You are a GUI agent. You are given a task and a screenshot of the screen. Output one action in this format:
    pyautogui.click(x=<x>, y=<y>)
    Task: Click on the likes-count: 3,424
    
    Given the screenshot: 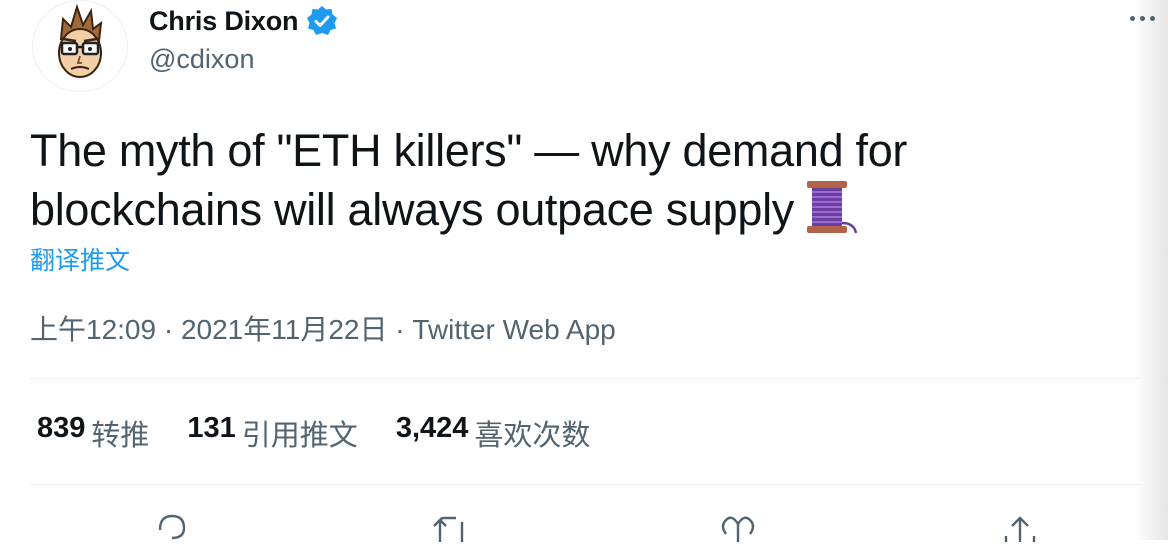 What is the action you would take?
    pyautogui.click(x=432, y=428)
    